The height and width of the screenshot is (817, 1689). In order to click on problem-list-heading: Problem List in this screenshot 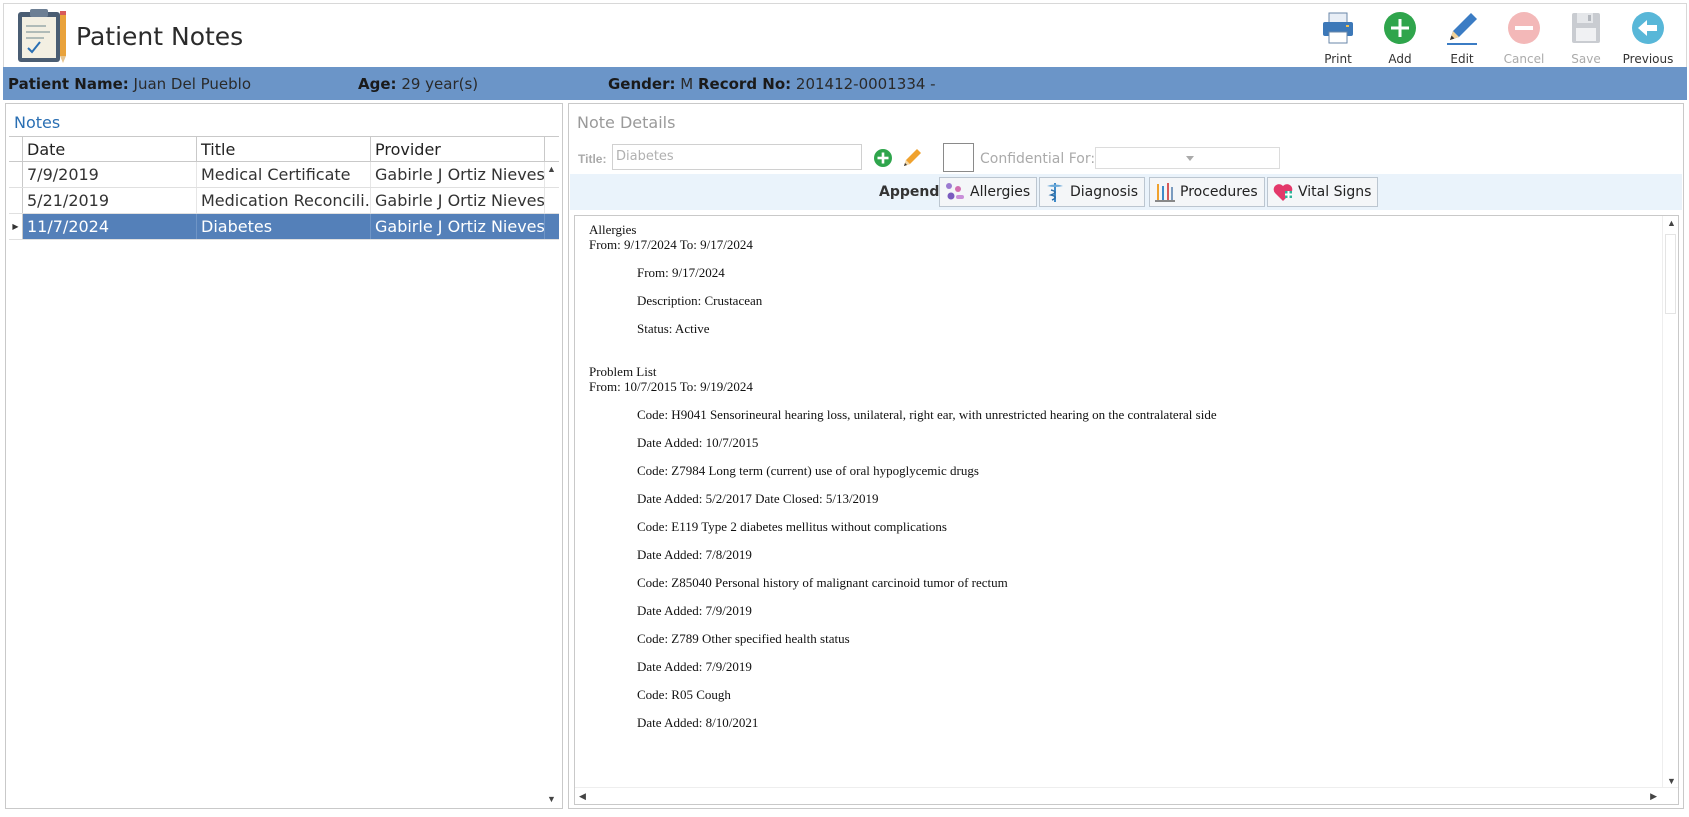, I will do `click(623, 371)`.